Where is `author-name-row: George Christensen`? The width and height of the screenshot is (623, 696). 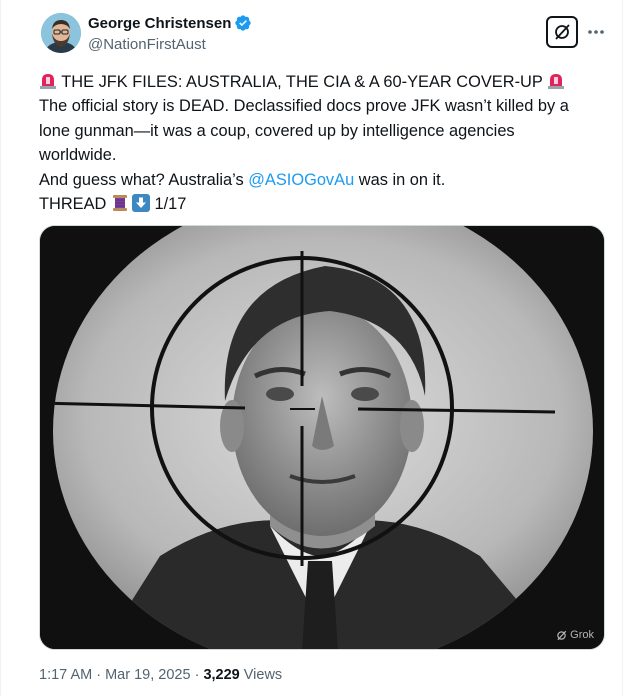
author-name-row: George Christensen is located at coordinates (170, 23).